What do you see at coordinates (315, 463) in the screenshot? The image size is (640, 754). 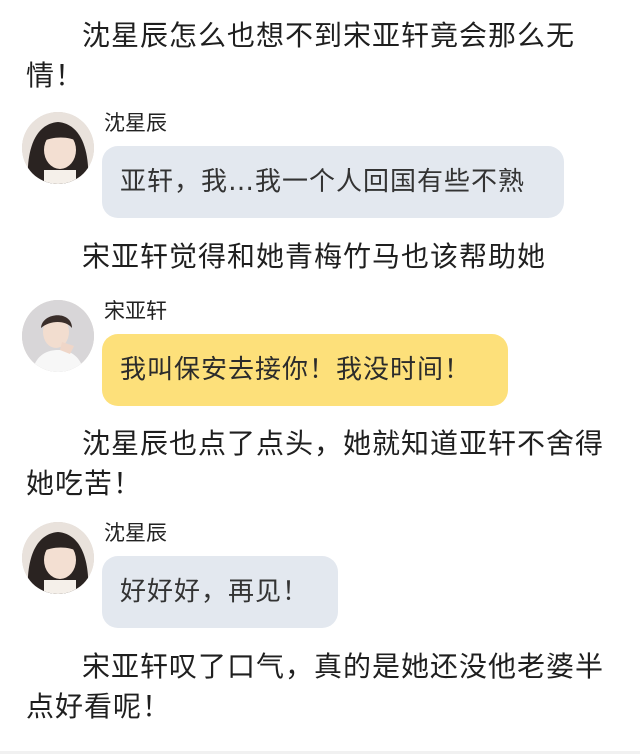 I see `narration-text: 沈星辰也点了点头，她就知道亚轩不舍得她吃苦！` at bounding box center [315, 463].